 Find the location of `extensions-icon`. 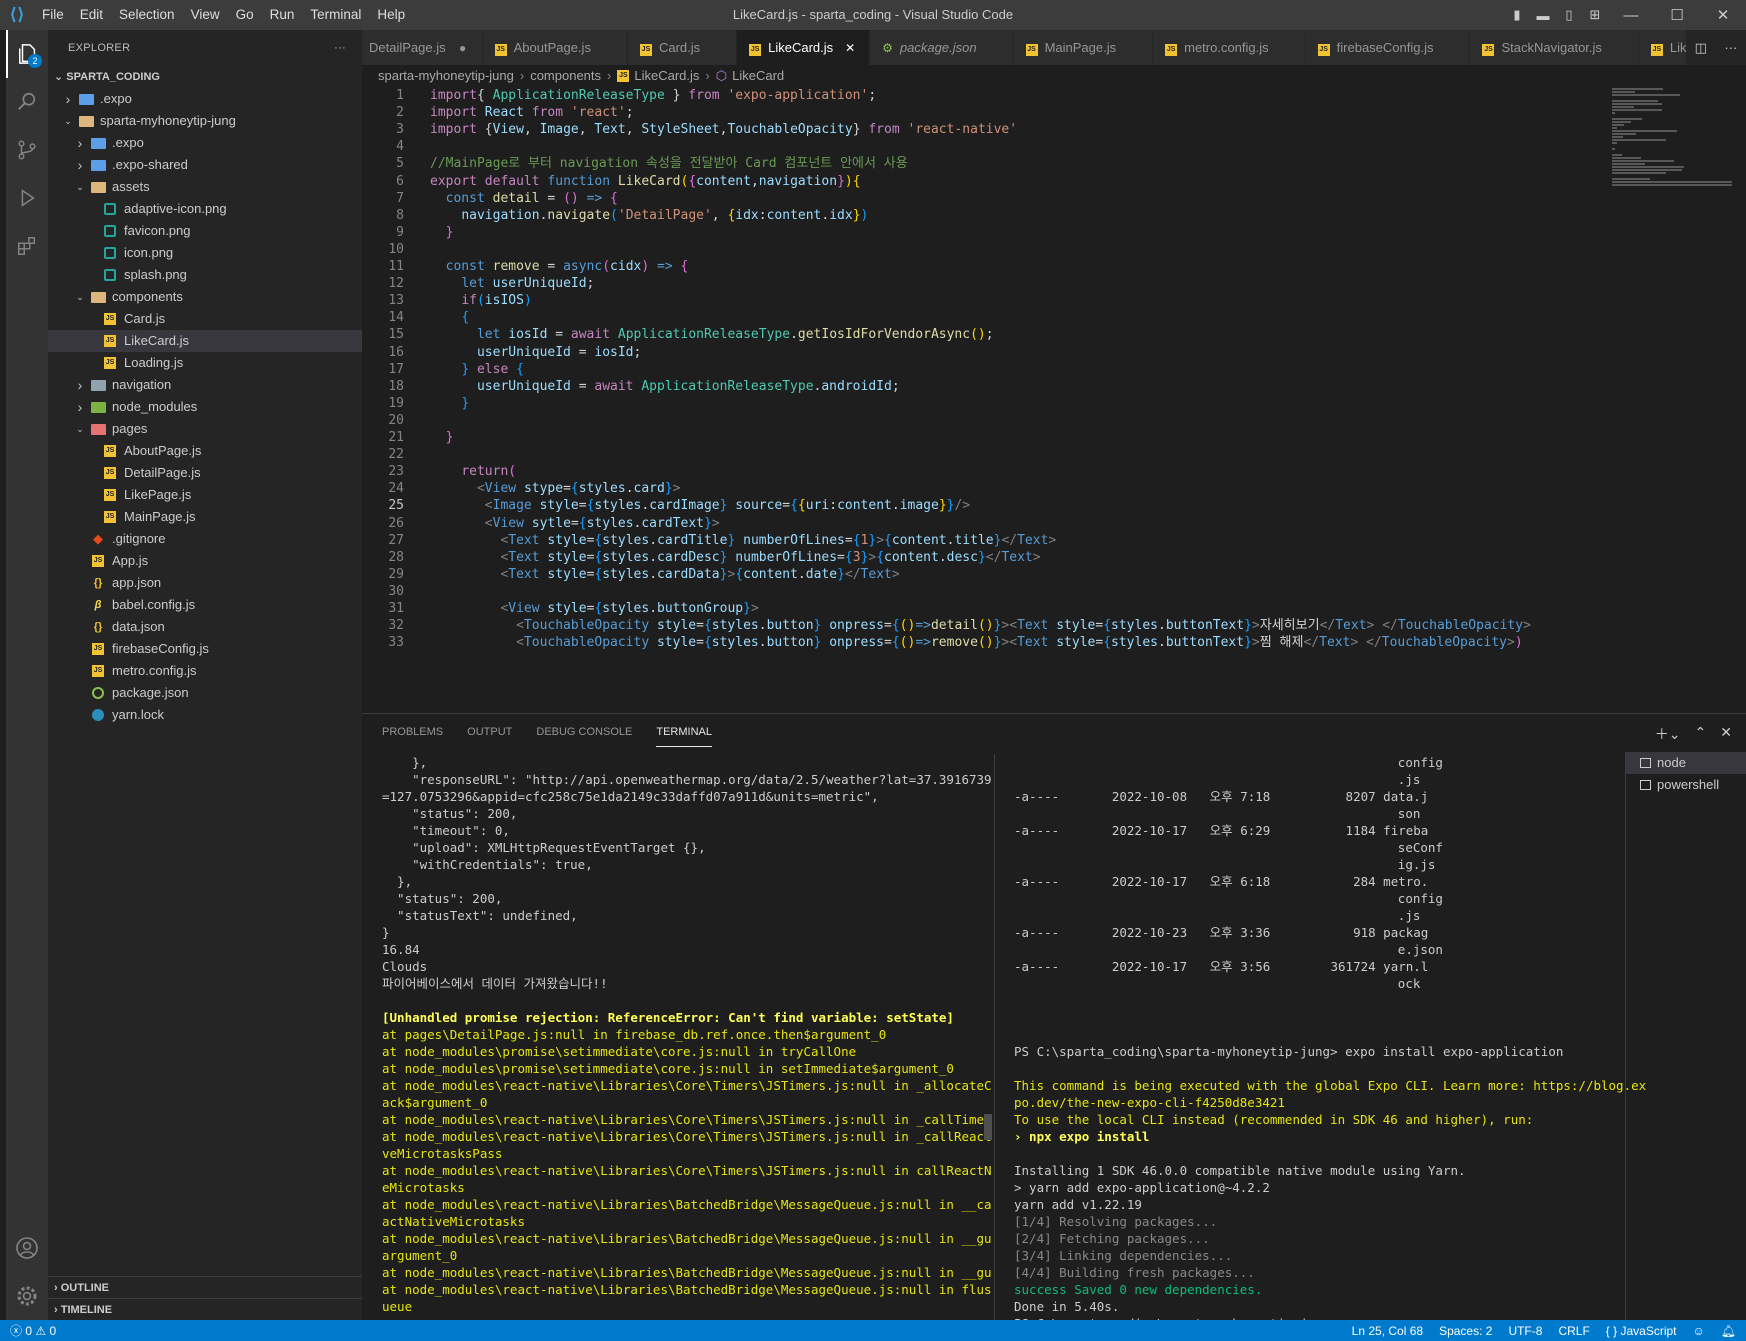

extensions-icon is located at coordinates (27, 246).